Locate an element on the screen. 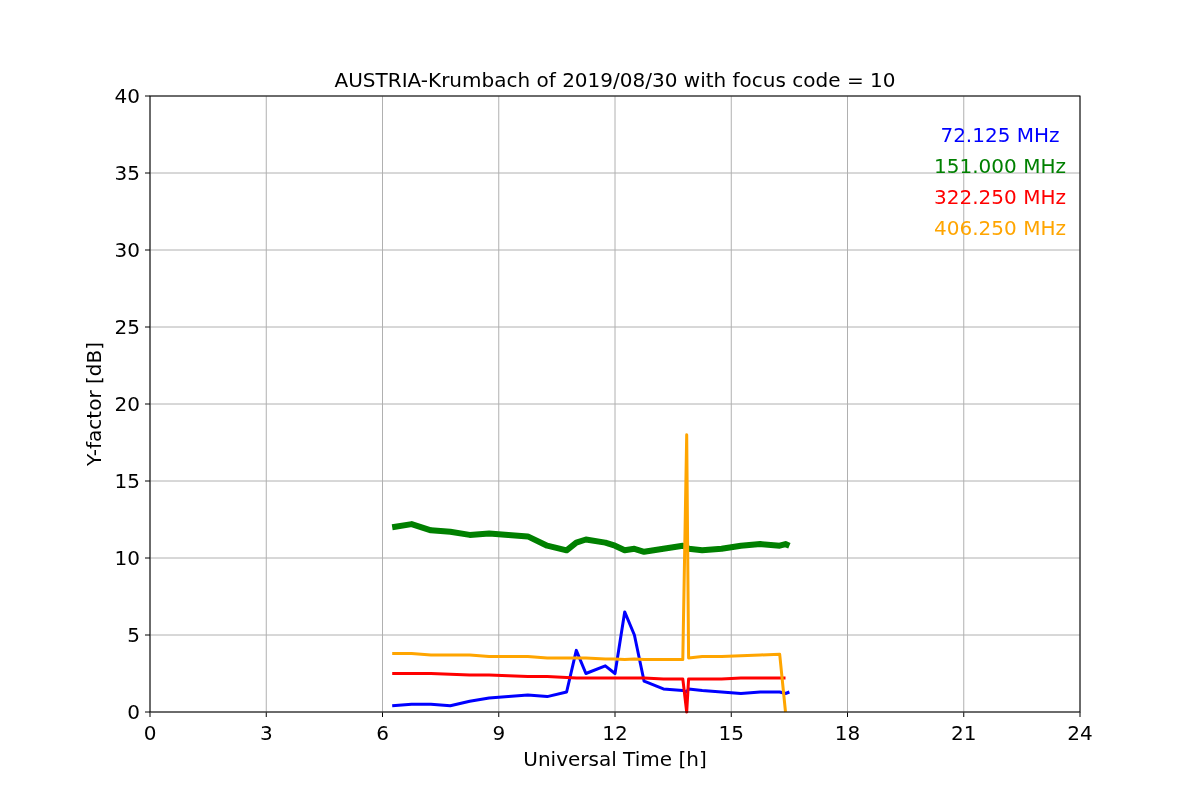  tick-label: 35 is located at coordinates (127, 173).